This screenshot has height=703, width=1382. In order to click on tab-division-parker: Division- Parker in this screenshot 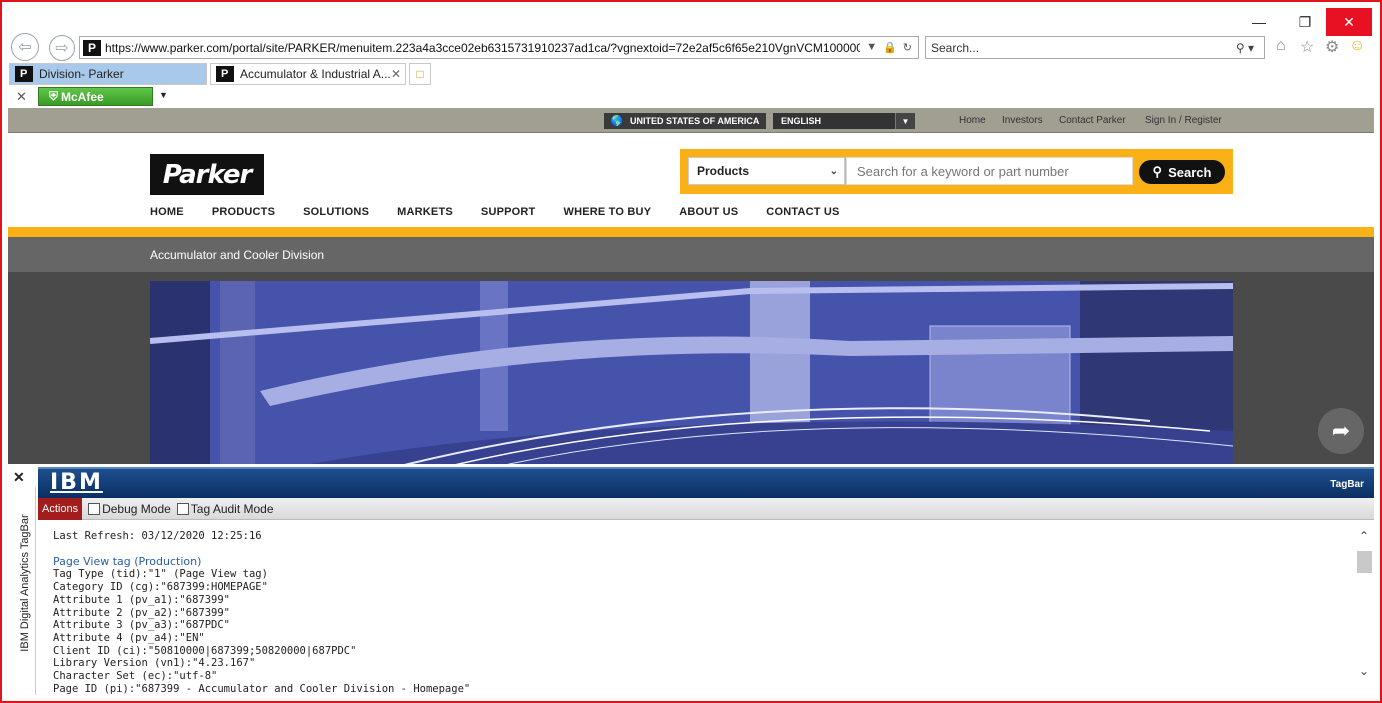, I will do `click(108, 74)`.